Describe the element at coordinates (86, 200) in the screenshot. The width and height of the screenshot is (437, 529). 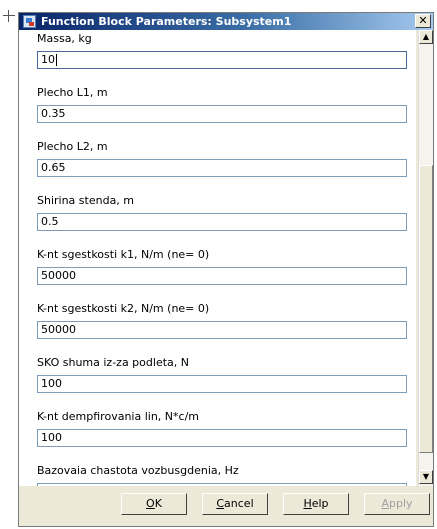
I see `param-label: Shirina stenda, m` at that location.